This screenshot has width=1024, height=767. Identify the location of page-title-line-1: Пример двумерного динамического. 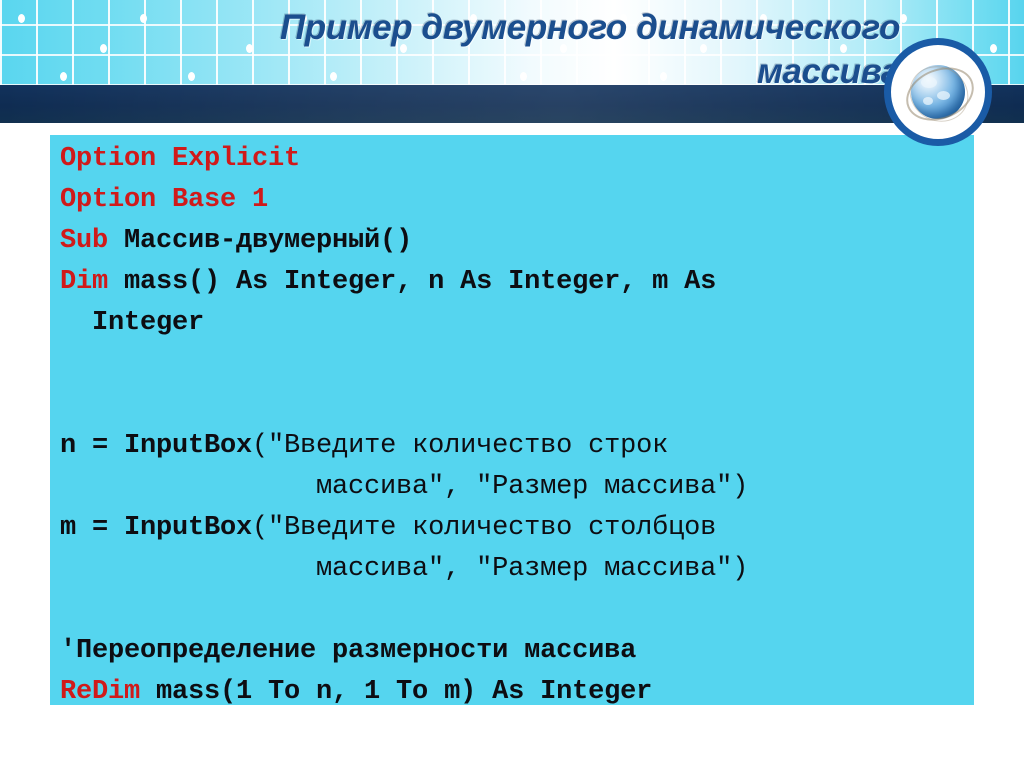
(589, 27).